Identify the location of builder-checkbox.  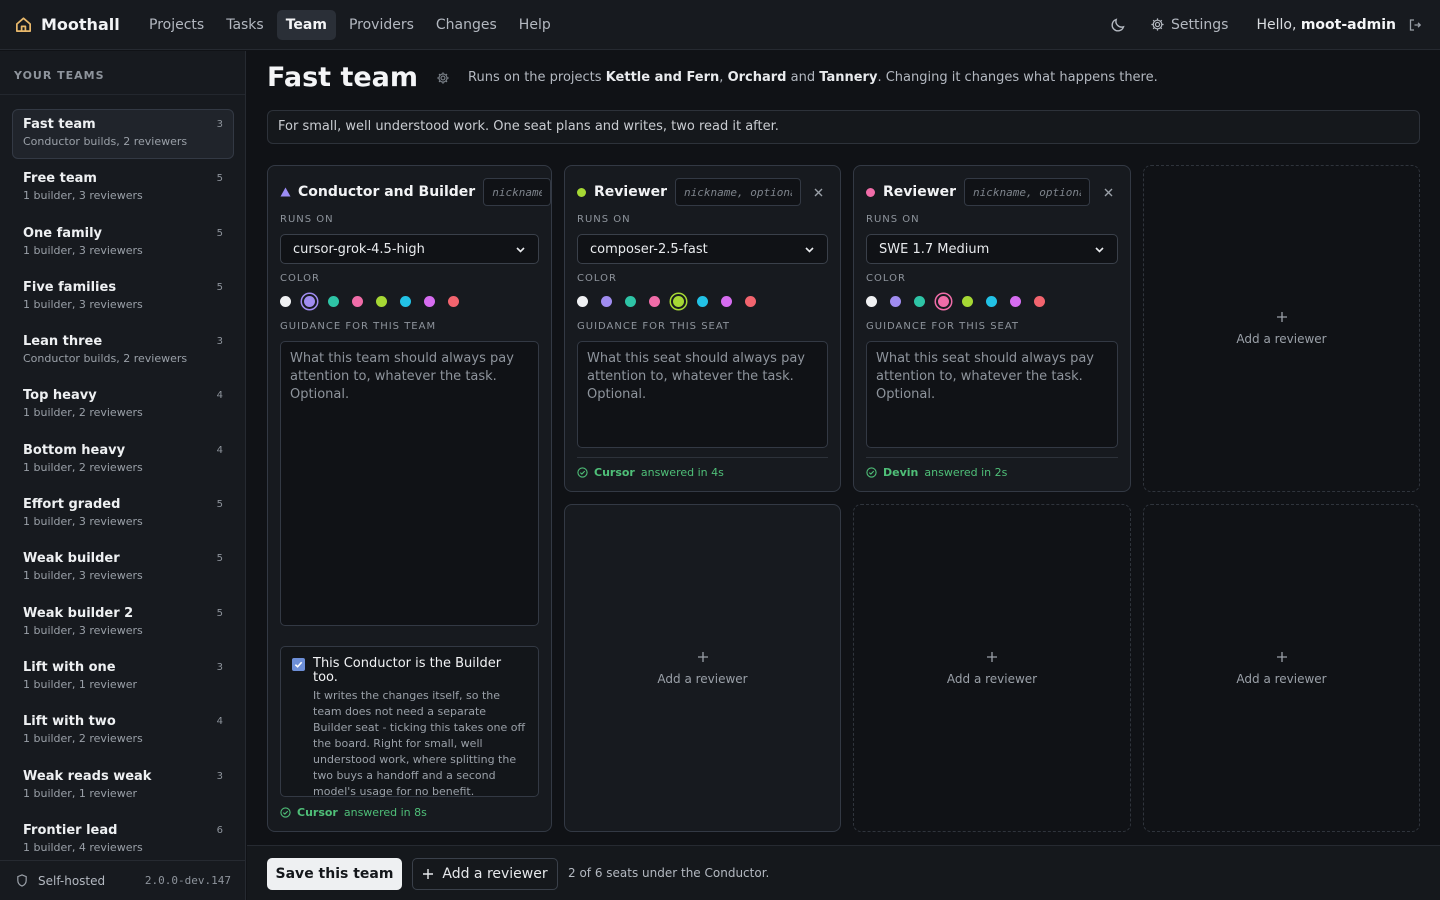
(298, 664).